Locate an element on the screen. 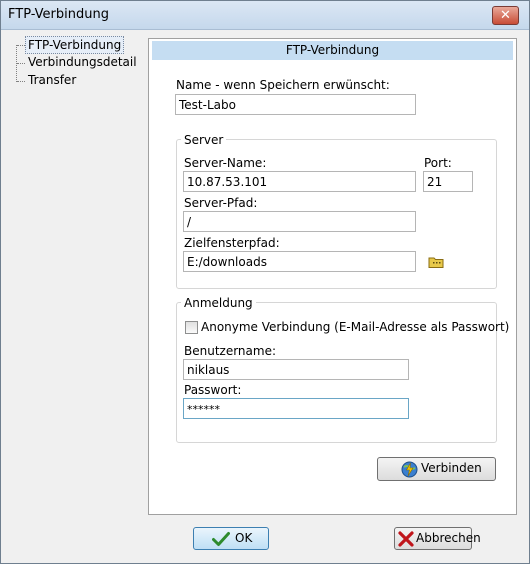 The width and height of the screenshot is (530, 564). close-button: ✕ is located at coordinates (505, 15).